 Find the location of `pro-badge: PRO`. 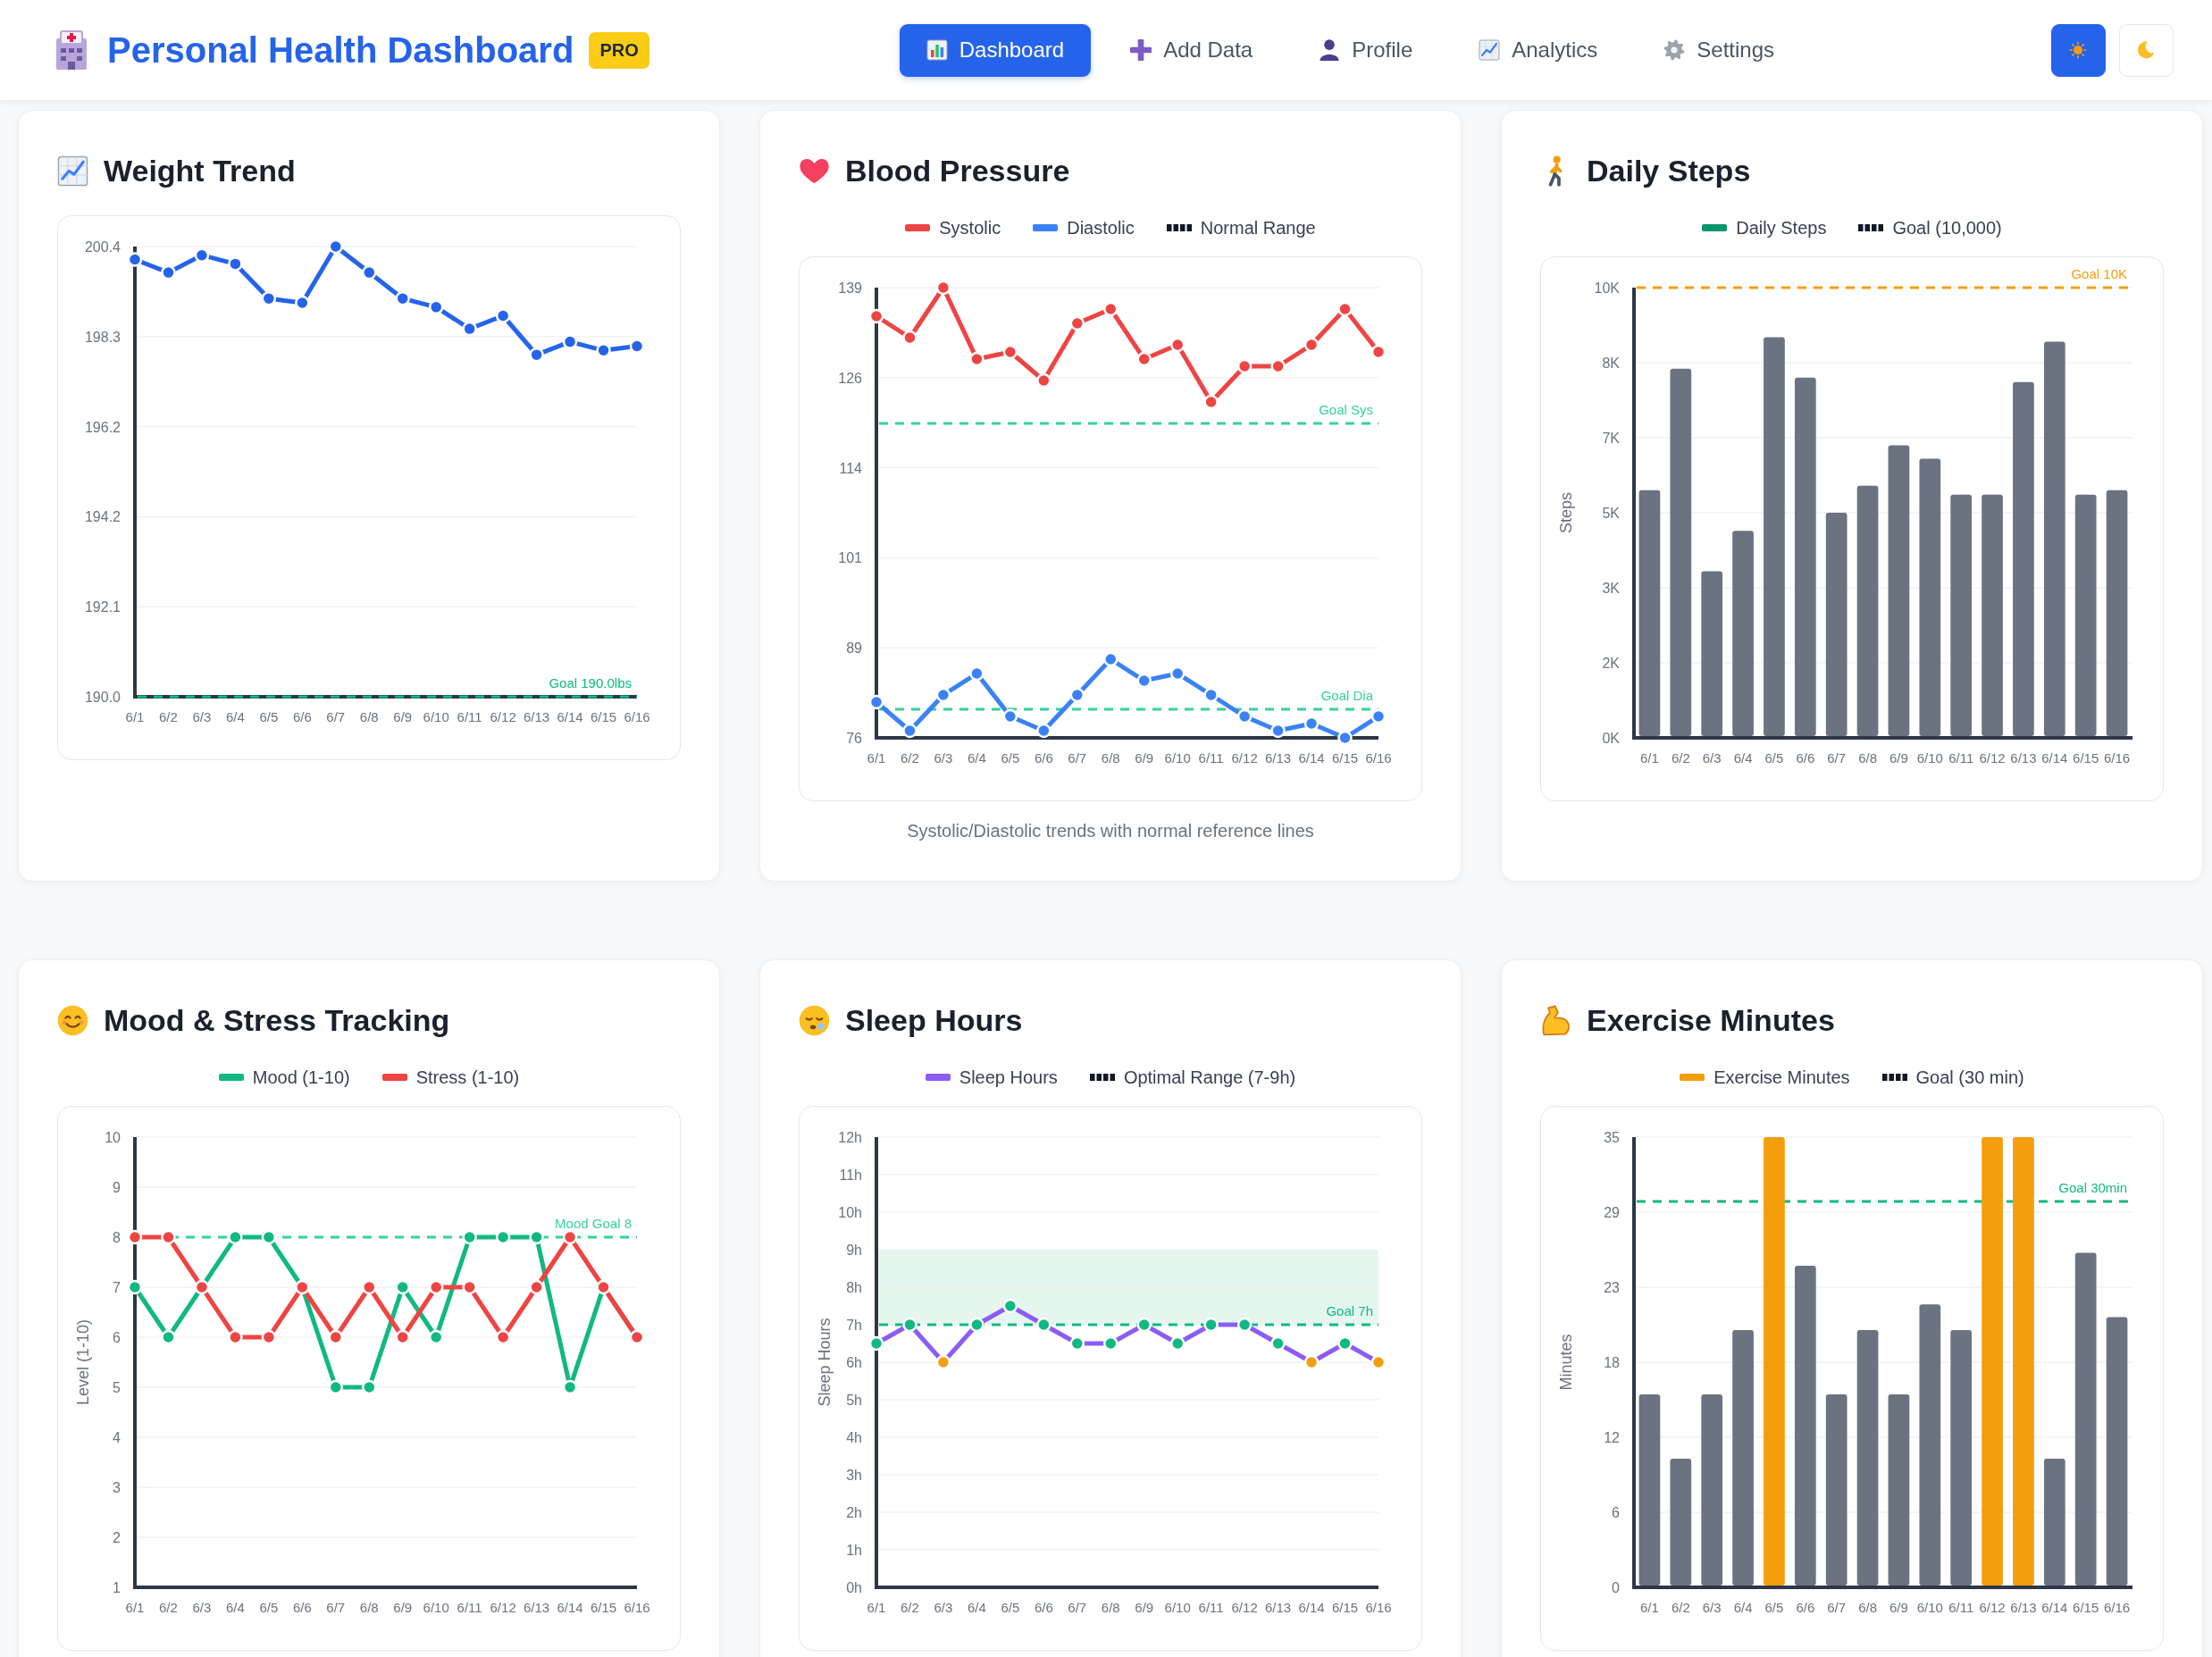

pro-badge: PRO is located at coordinates (619, 50).